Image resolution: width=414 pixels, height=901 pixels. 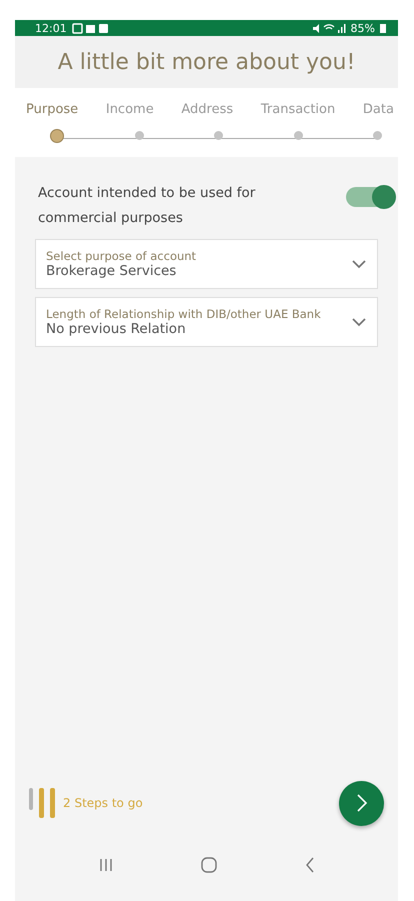 What do you see at coordinates (207, 62) in the screenshot?
I see `page-title: A little bit more about you!` at bounding box center [207, 62].